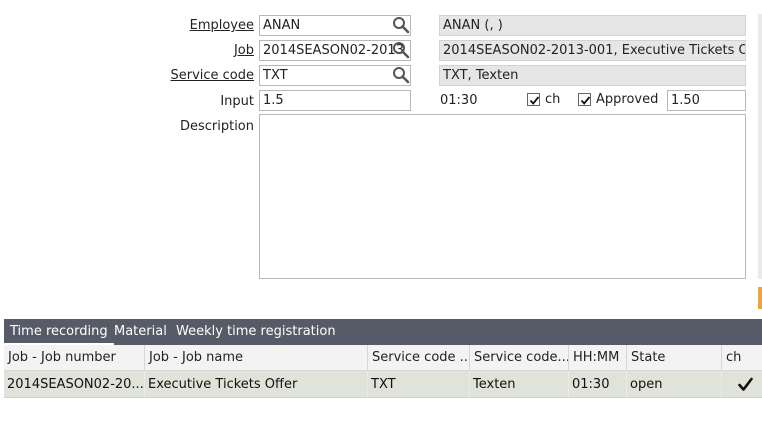  I want to click on approved-checkbox, so click(584, 99).